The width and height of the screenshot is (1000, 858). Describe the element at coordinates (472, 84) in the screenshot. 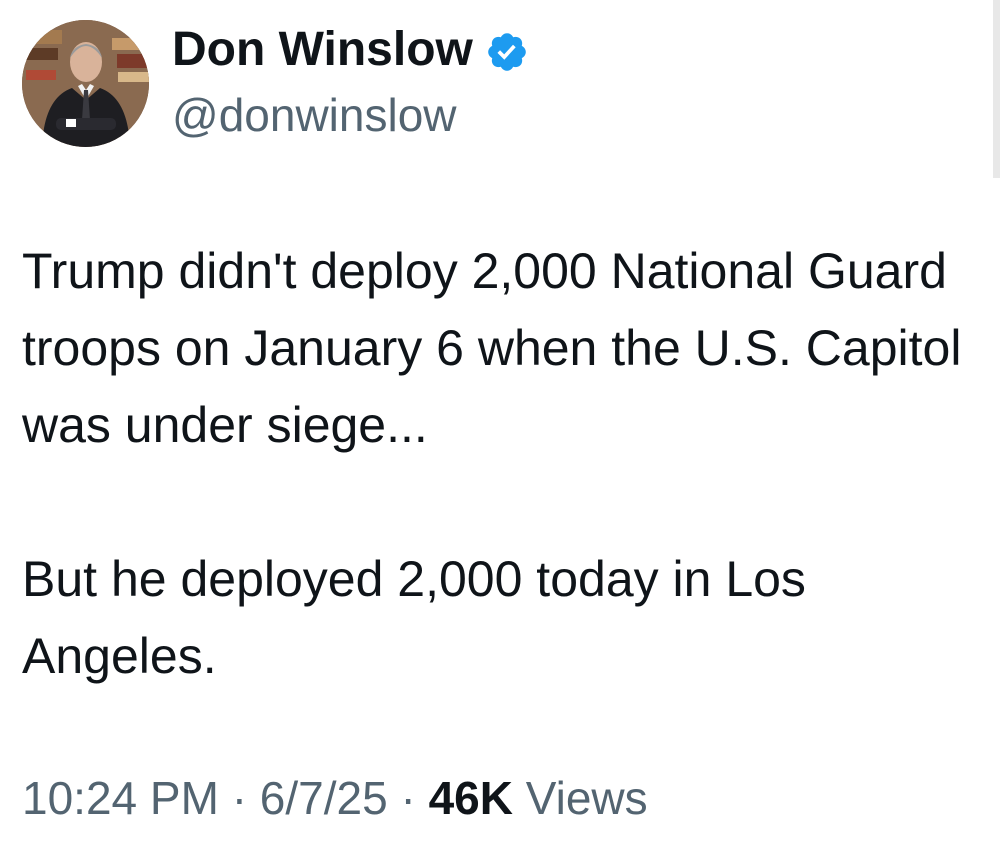

I see `tweet-header: Don Winslow @donwinslow` at that location.